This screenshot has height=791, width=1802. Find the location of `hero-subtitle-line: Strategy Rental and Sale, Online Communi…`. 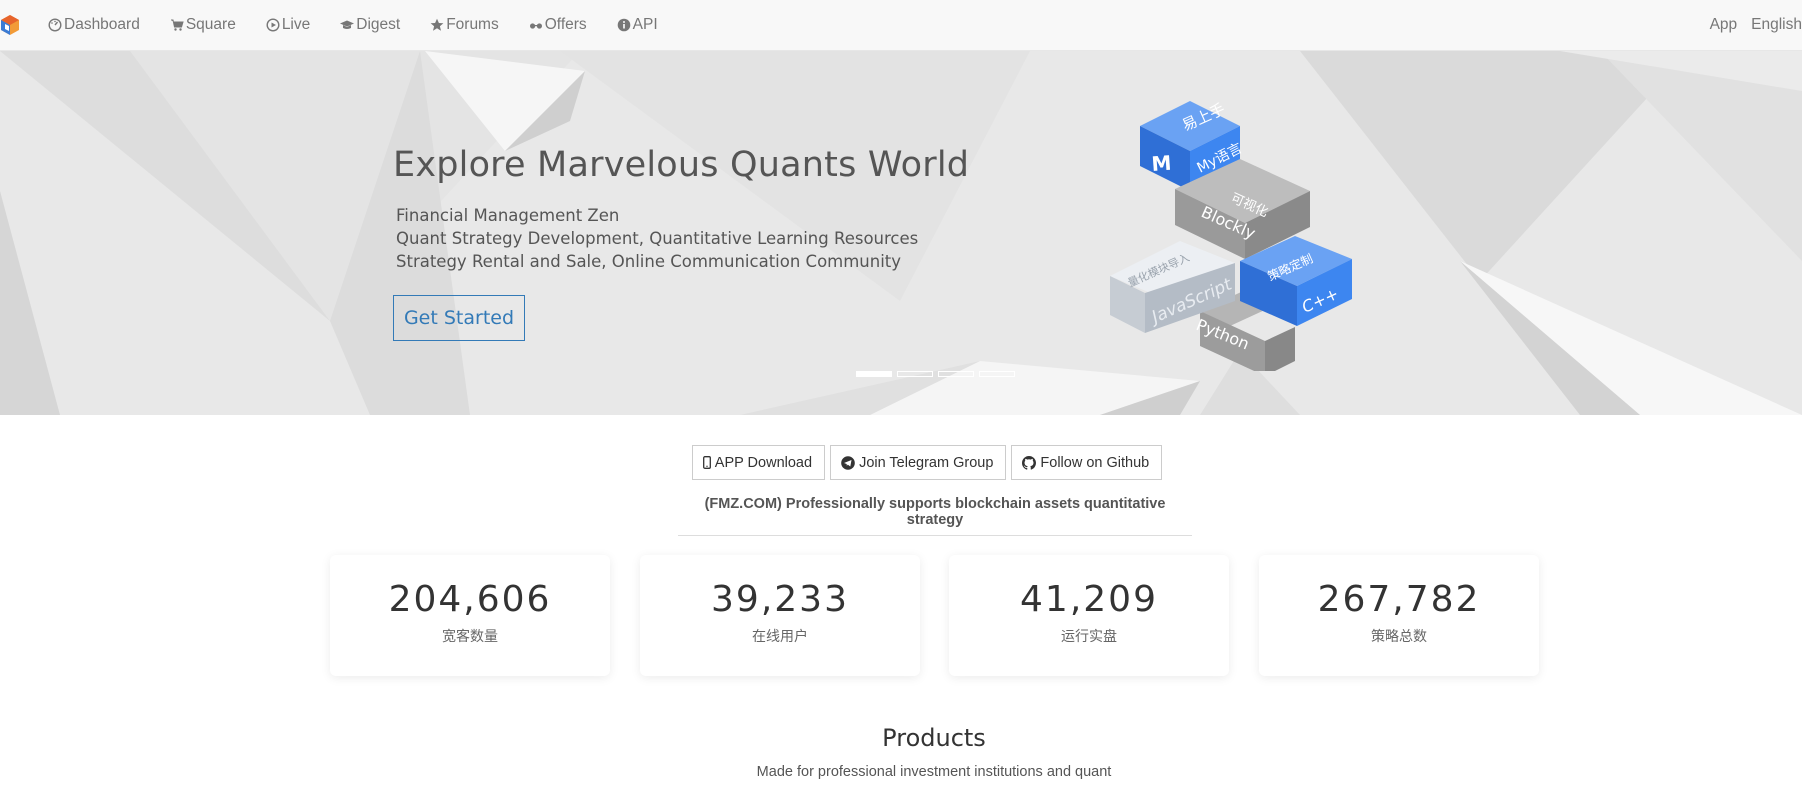

hero-subtitle-line: Strategy Rental and Sale, Online Communi… is located at coordinates (649, 261).